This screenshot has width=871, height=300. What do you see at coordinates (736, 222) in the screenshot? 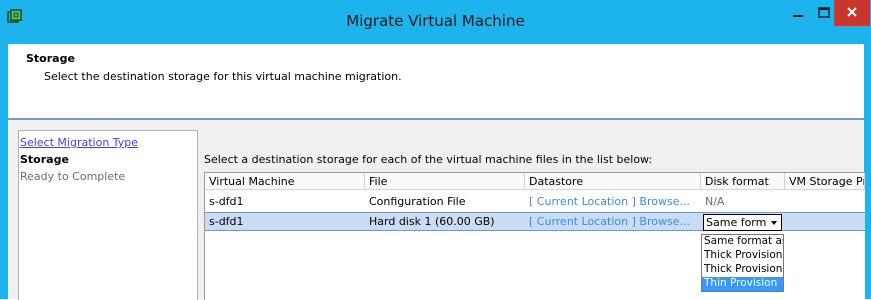
I see `disk-format-select-value: Same forma` at bounding box center [736, 222].